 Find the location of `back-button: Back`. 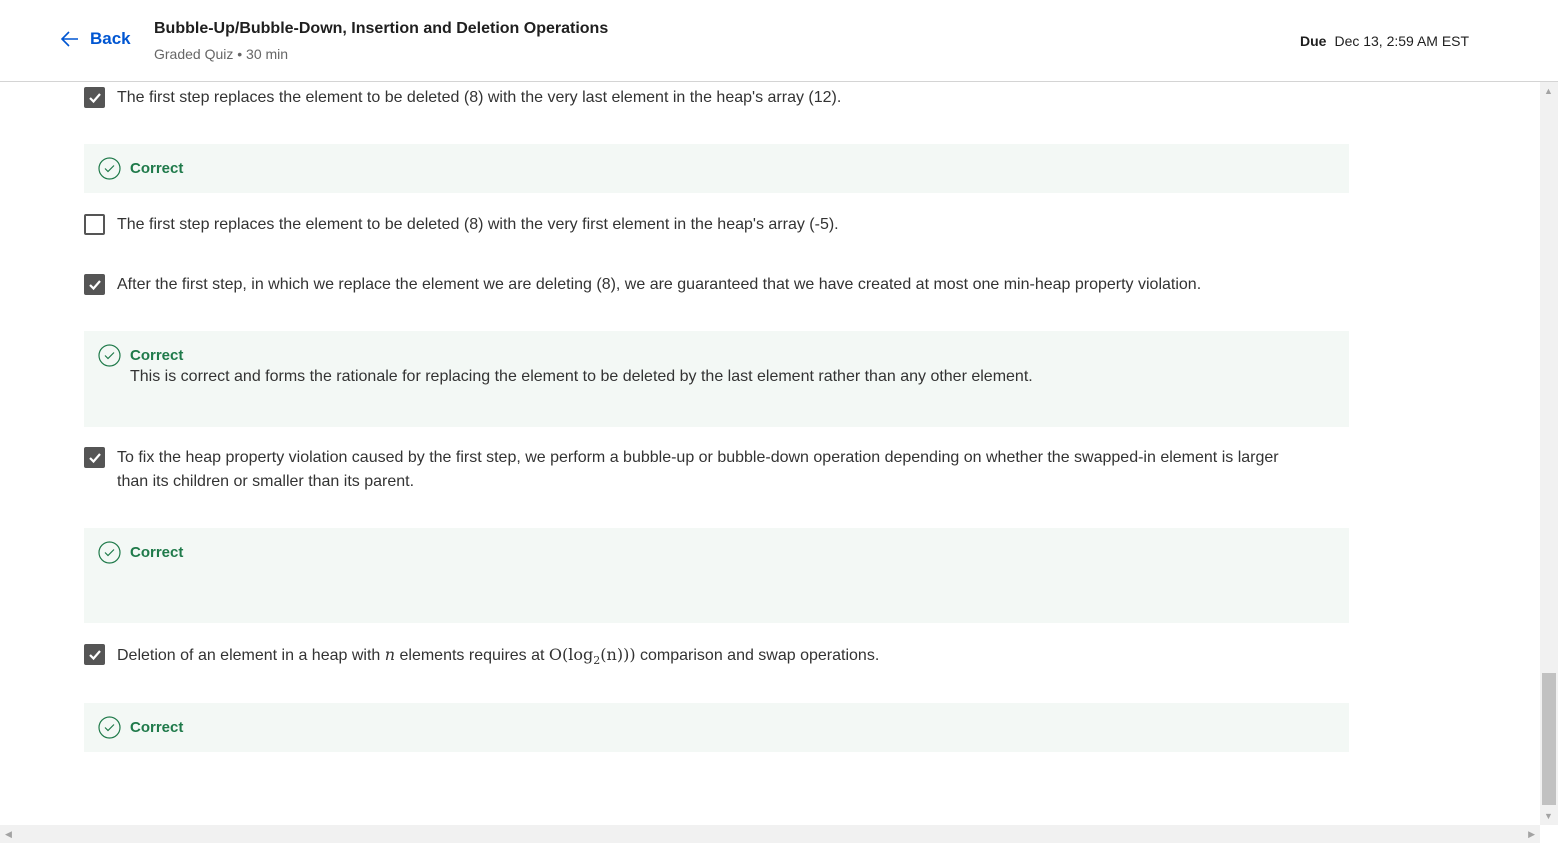

back-button: Back is located at coordinates (95, 39).